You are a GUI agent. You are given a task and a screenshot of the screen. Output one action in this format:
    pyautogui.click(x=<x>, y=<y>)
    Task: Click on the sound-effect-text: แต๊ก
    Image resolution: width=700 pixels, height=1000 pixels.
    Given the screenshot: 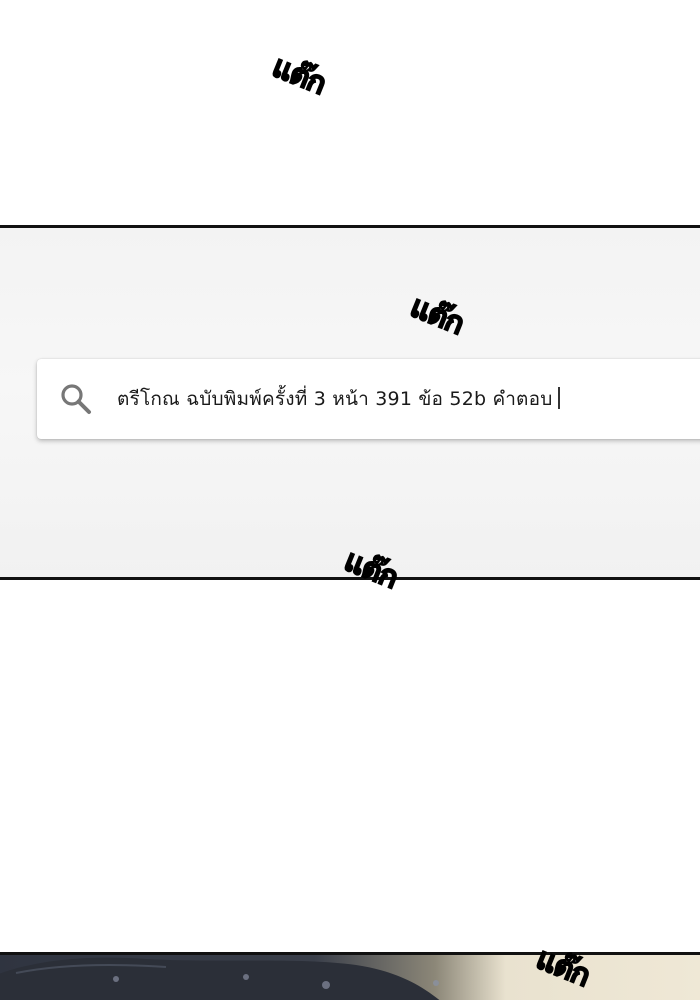 What is the action you would take?
    pyautogui.click(x=299, y=75)
    